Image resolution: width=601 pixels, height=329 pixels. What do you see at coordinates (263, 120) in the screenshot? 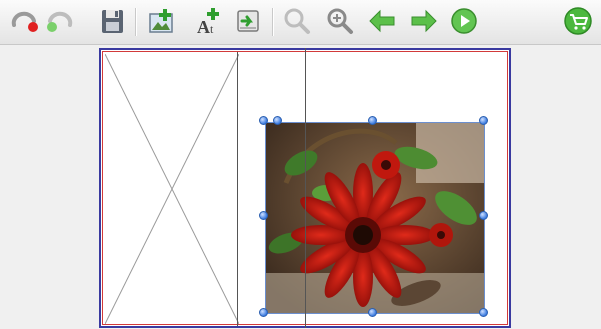
I see `resize-handle-top-left` at bounding box center [263, 120].